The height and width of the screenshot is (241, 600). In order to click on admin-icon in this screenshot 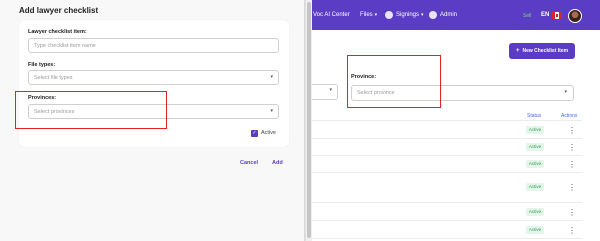, I will do `click(433, 15)`.